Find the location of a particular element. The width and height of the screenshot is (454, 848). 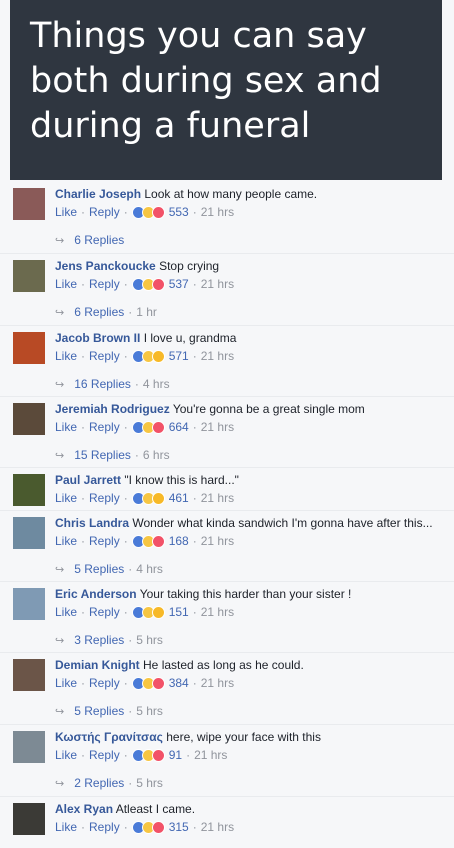

view-replies: ↪ 3 Replies · 5 hrs is located at coordinates (109, 640).